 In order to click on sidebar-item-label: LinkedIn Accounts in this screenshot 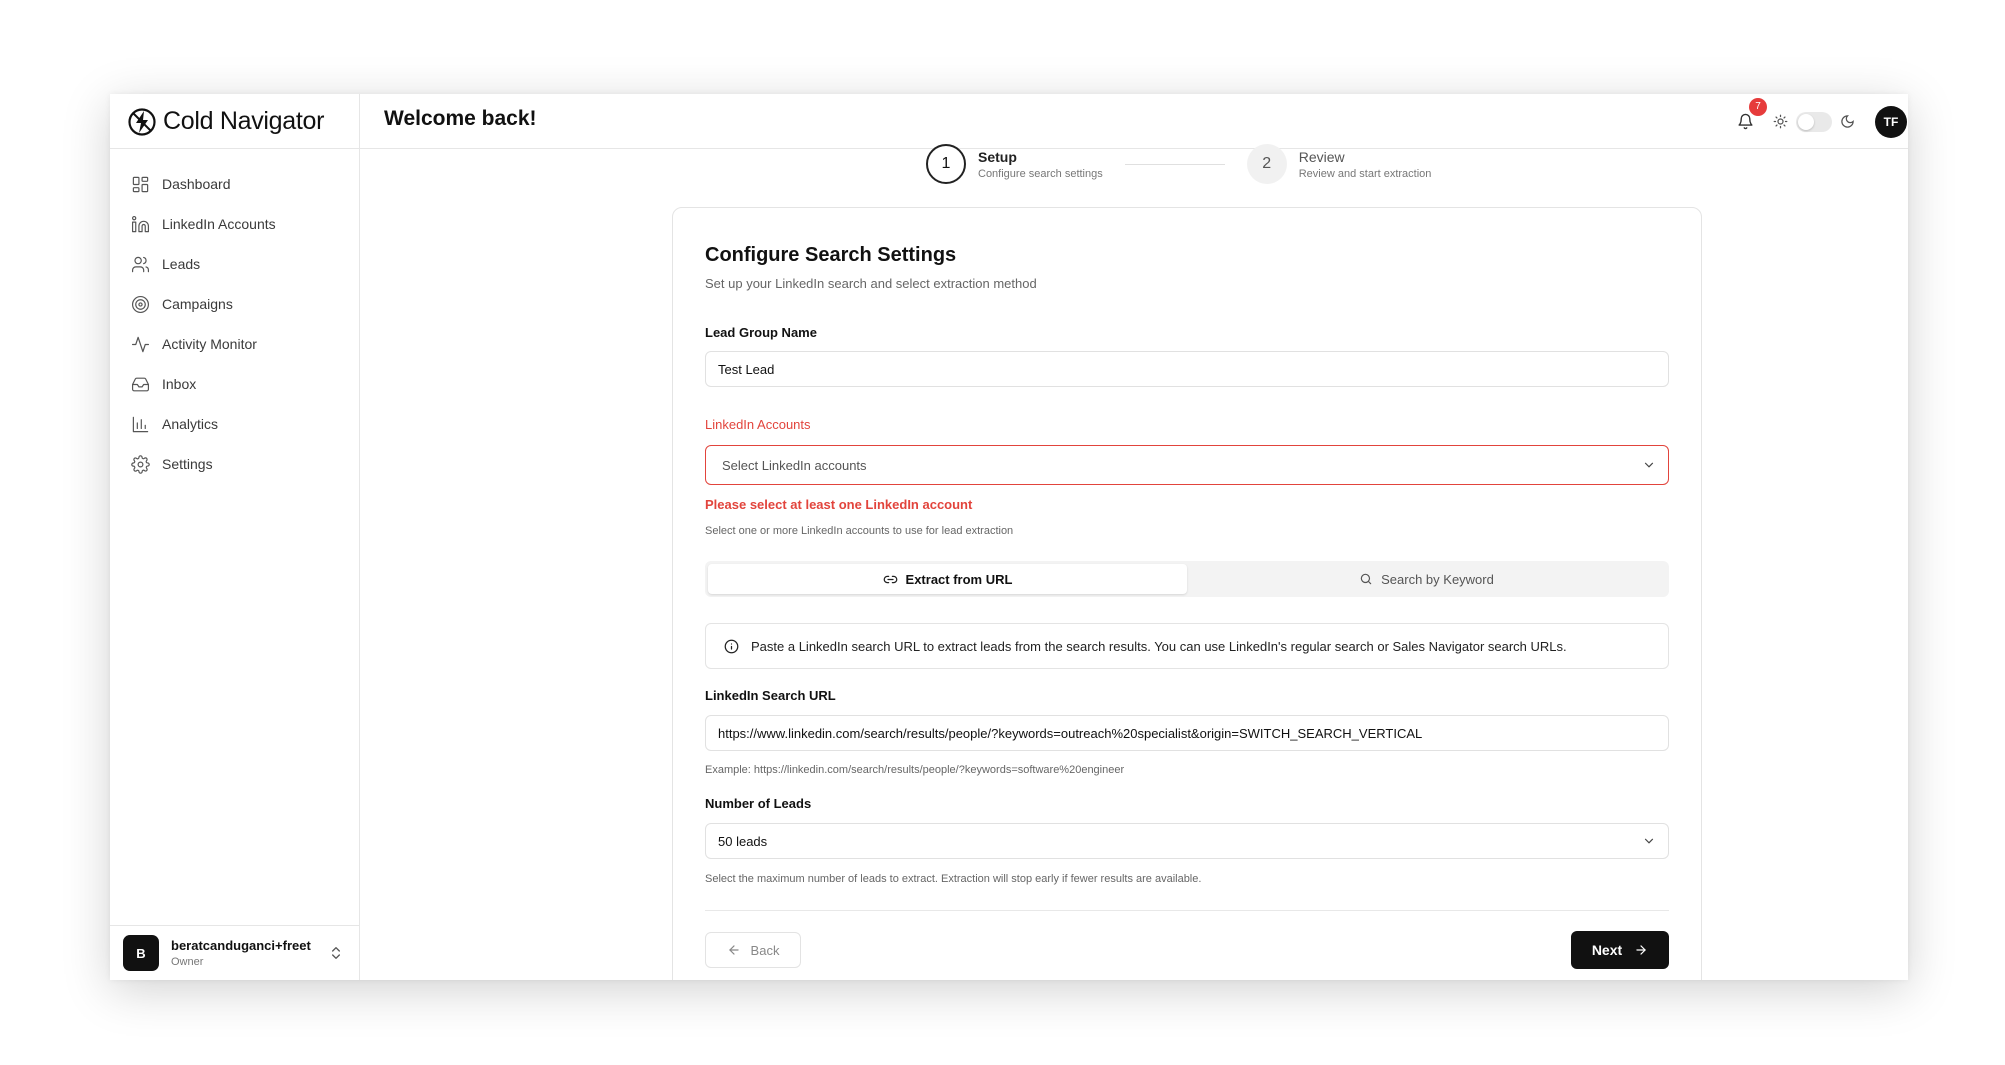, I will do `click(219, 224)`.